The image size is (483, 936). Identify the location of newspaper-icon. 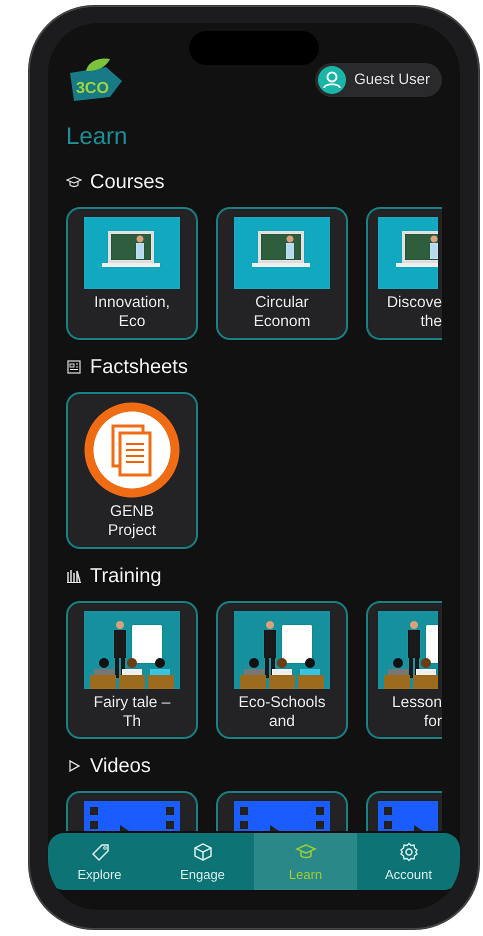
(74, 366).